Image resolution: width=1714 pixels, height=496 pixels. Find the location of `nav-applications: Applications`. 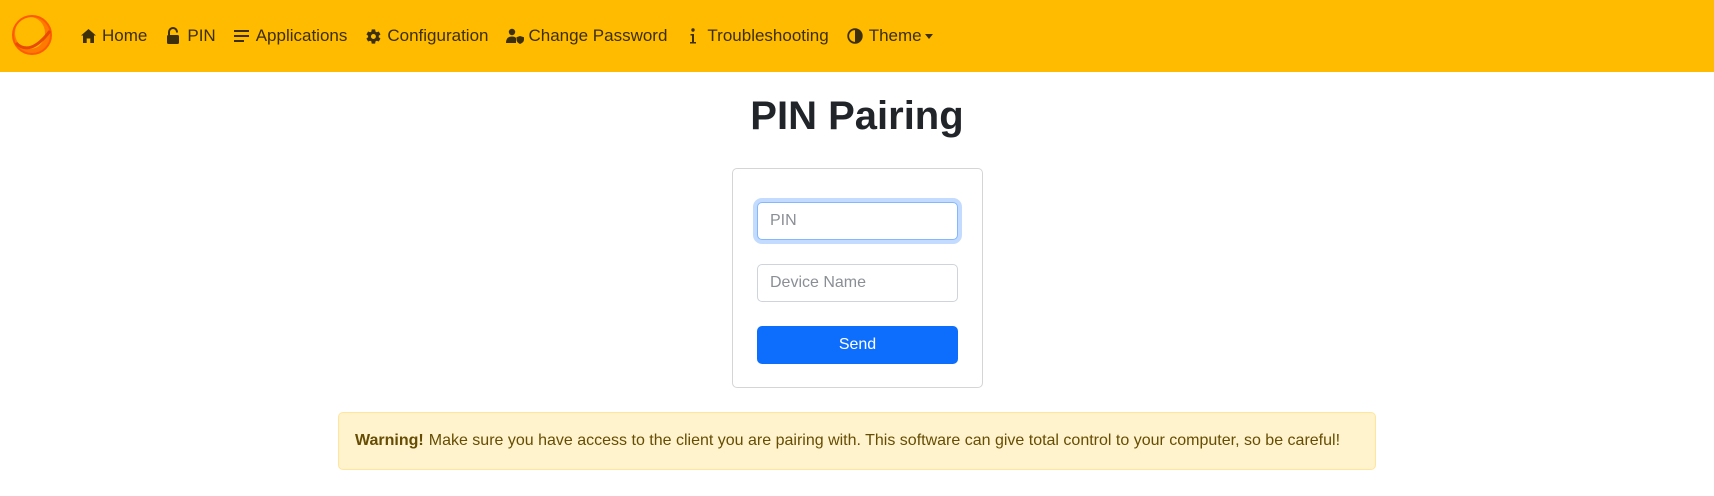

nav-applications: Applications is located at coordinates (290, 36).